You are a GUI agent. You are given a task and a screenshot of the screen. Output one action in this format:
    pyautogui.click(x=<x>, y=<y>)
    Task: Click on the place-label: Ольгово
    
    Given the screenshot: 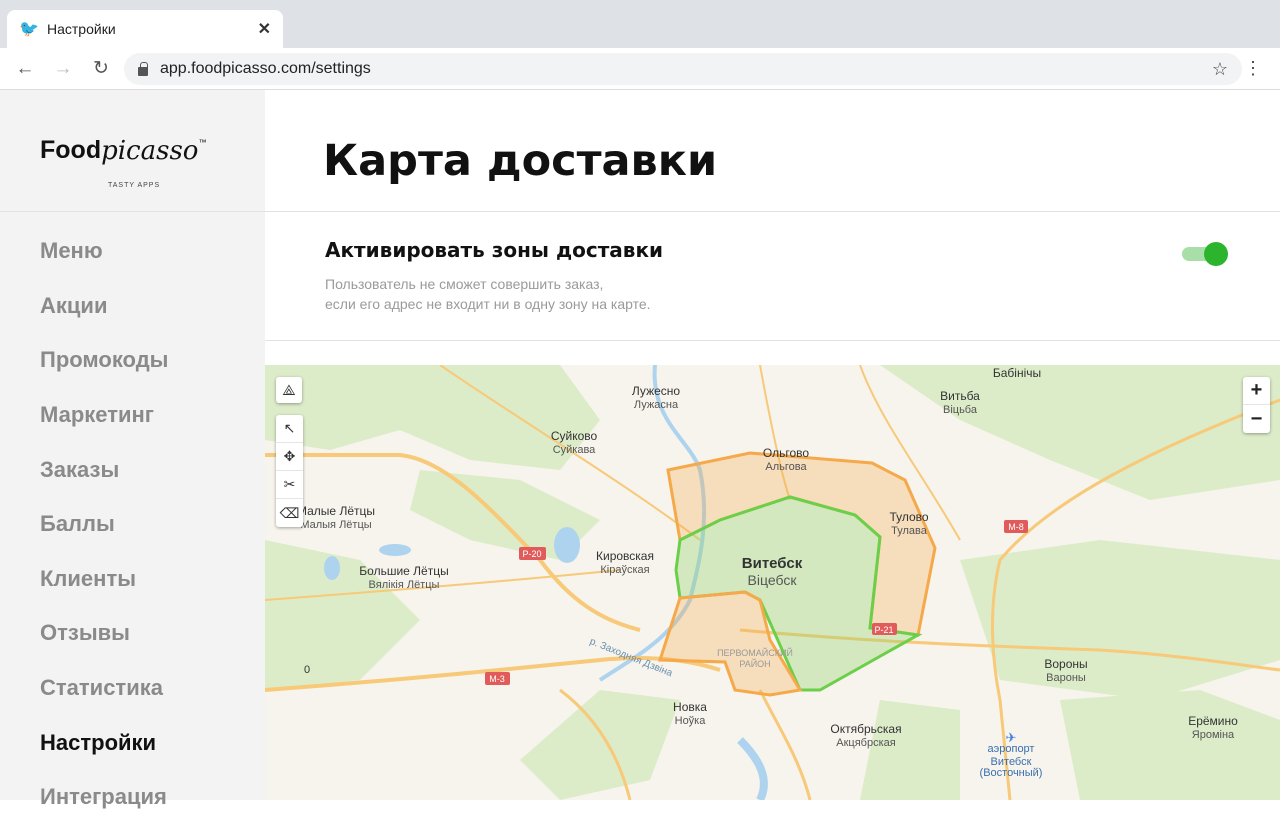 What is the action you would take?
    pyautogui.click(x=786, y=453)
    